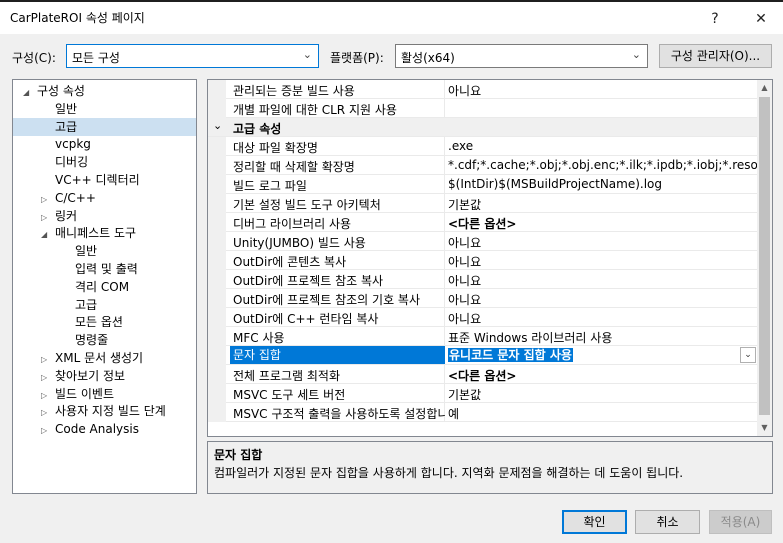 This screenshot has width=783, height=543. I want to click on property-row: OutDir에 C++ 런타임 복사 아니요, so click(483, 317).